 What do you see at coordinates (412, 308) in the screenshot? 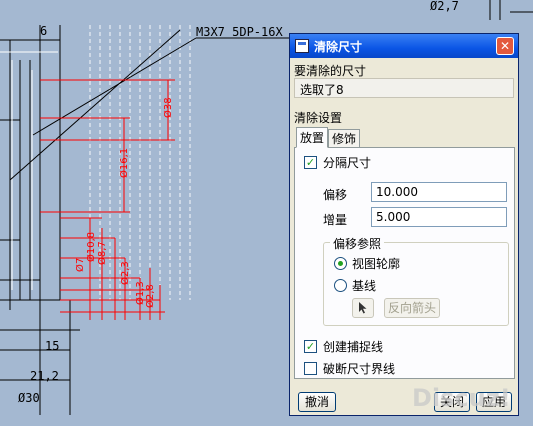
I see `reverse-arrow-button: 反向箭头` at bounding box center [412, 308].